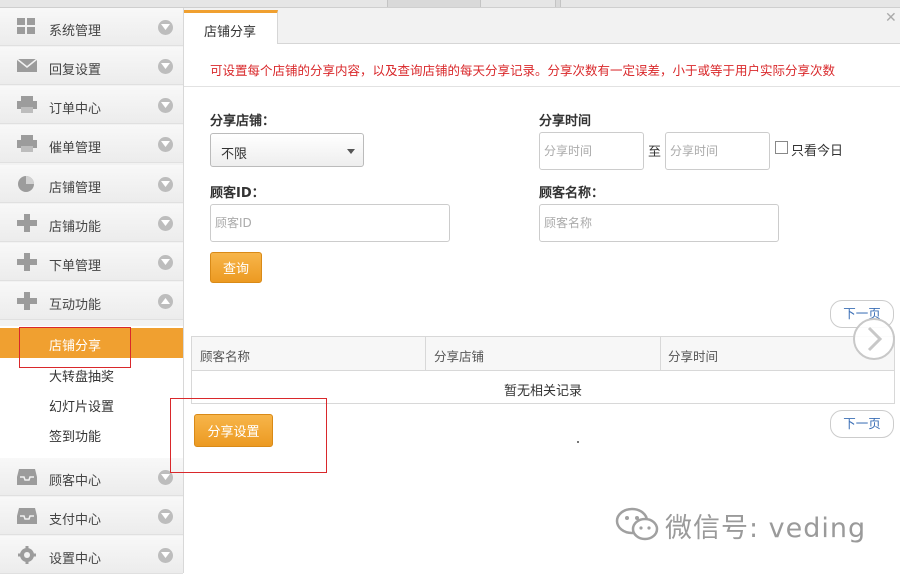 This screenshot has height=574, width=900. Describe the element at coordinates (781, 147) in the screenshot. I see `today-only-checkbox` at that location.